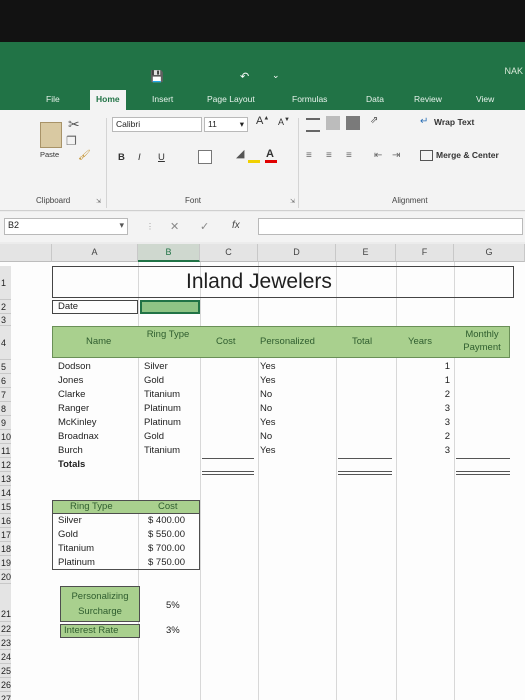 Image resolution: width=525 pixels, height=700 pixels. Describe the element at coordinates (424, 121) in the screenshot. I see `wrap-text-icon: ↵` at that location.